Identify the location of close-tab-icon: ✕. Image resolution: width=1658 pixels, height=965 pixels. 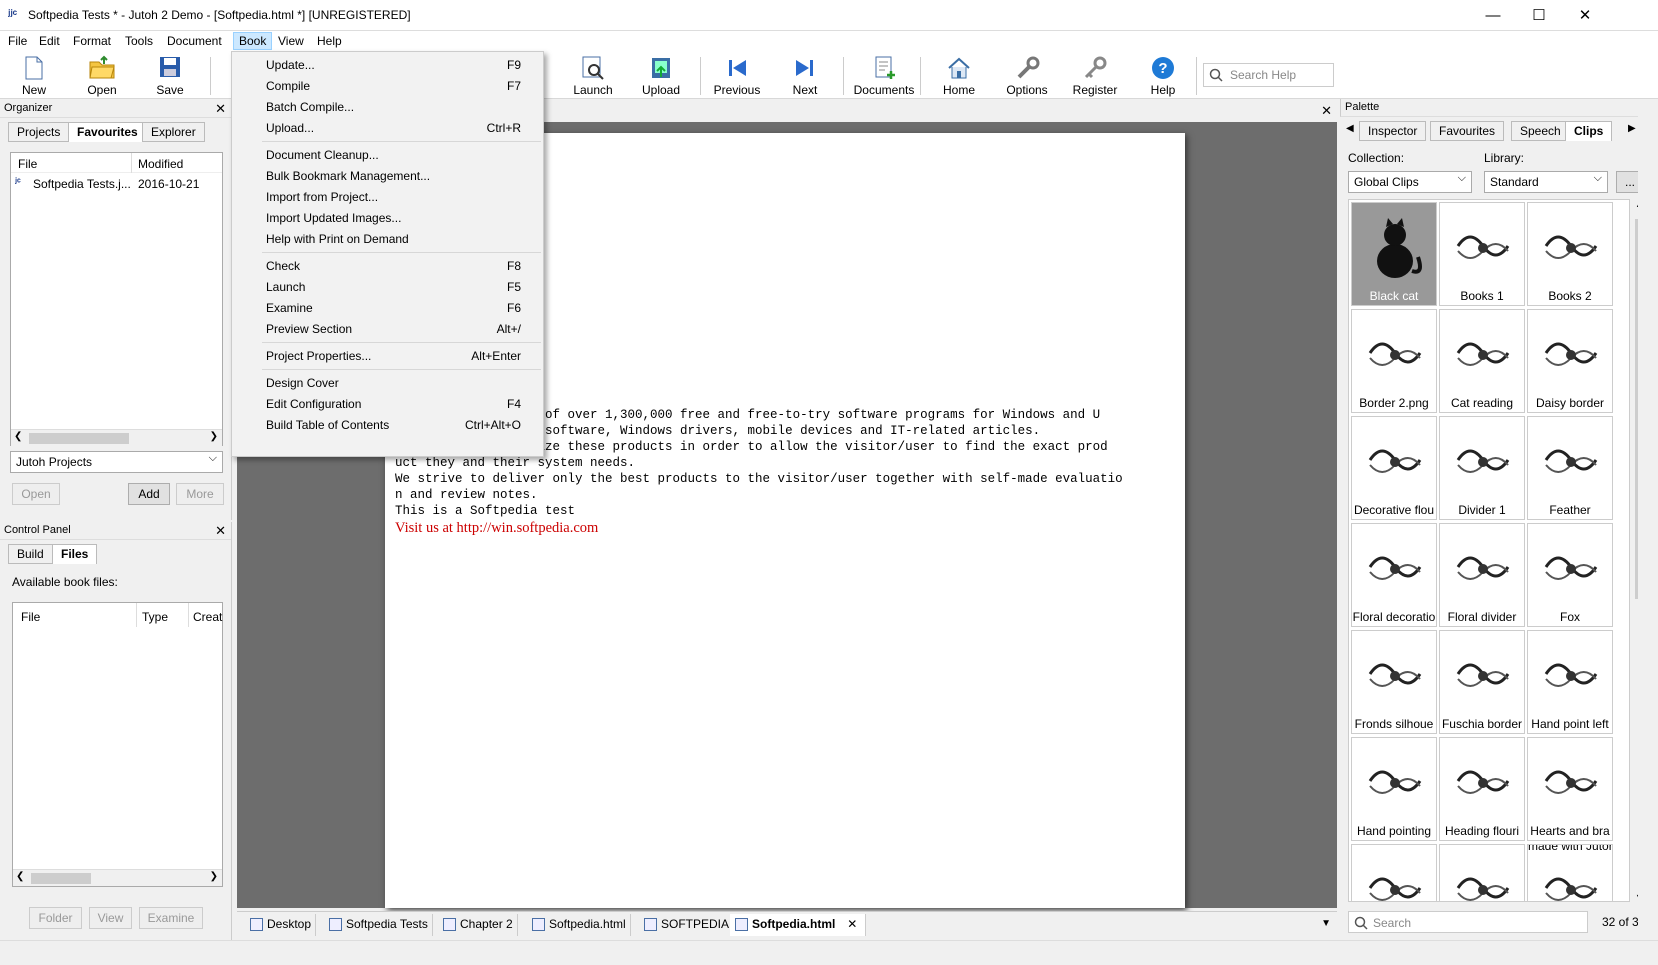
(852, 924).